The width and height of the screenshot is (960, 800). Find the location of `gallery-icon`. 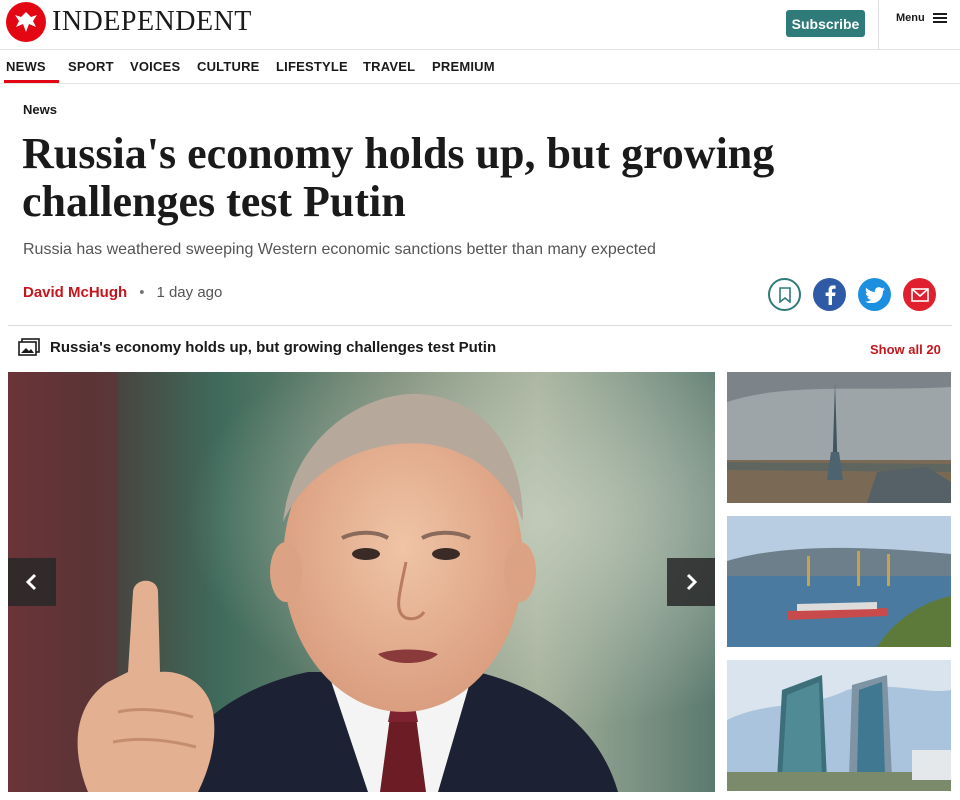

gallery-icon is located at coordinates (29, 347).